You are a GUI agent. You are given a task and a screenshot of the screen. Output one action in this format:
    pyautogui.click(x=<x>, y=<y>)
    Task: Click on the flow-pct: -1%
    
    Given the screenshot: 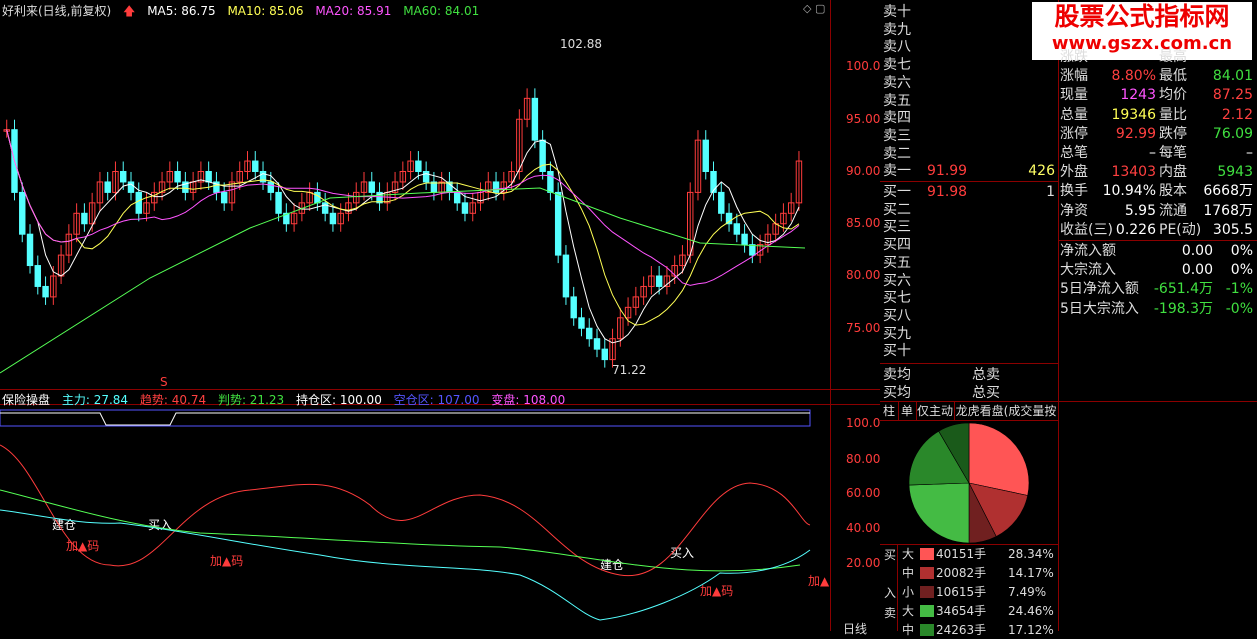 What is the action you would take?
    pyautogui.click(x=1239, y=289)
    